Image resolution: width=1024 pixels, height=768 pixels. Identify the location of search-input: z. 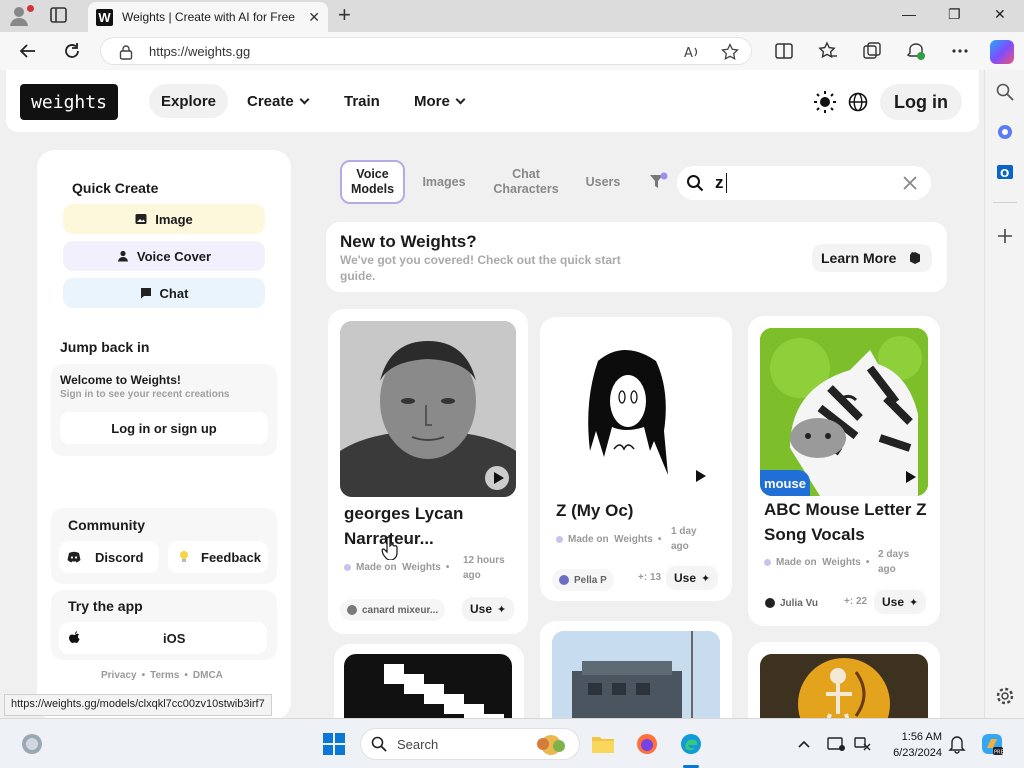
(804, 183).